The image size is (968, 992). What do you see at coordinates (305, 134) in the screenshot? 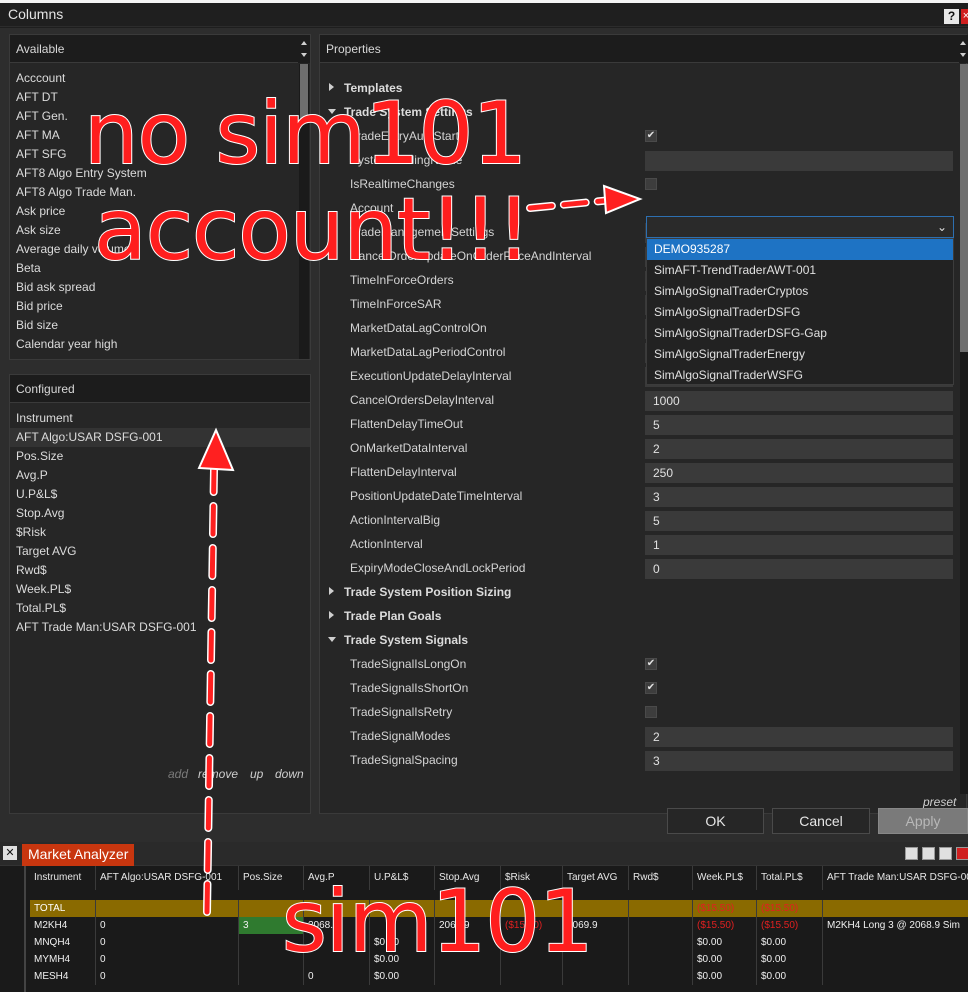
I see `annotation-no-sim101: no sim101` at bounding box center [305, 134].